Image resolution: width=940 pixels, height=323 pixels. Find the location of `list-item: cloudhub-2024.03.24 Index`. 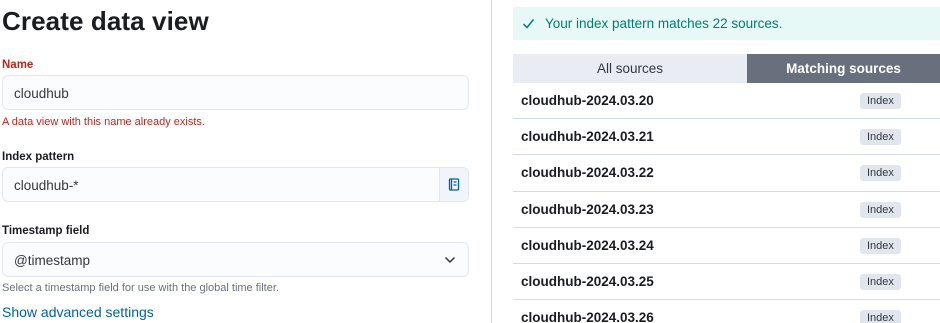

list-item: cloudhub-2024.03.24 Index is located at coordinates (726, 246).